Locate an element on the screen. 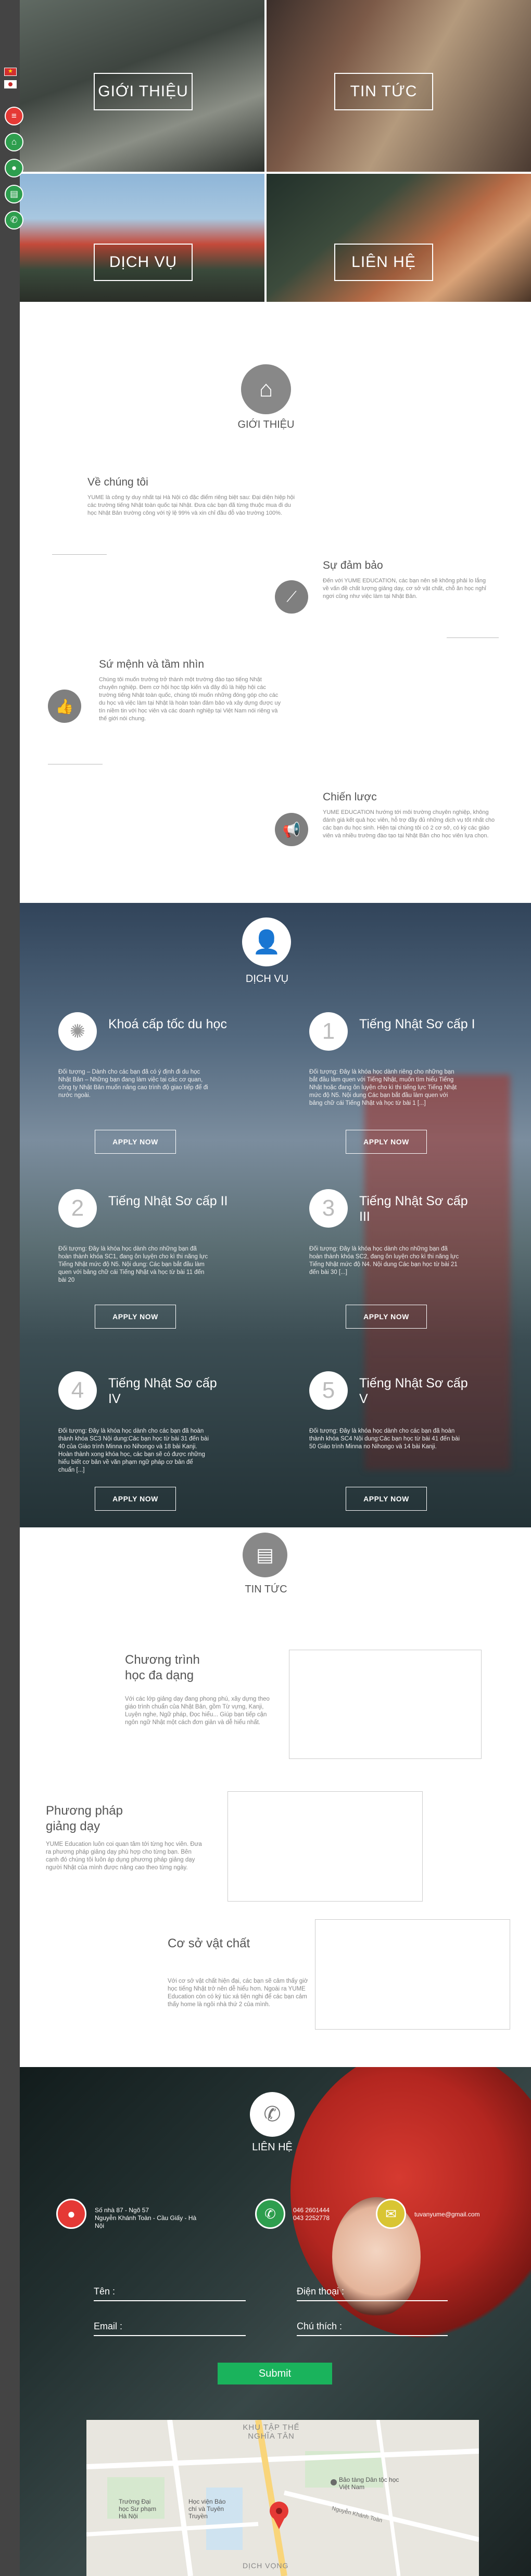 The height and width of the screenshot is (2576, 531). service-name: Tiếng Nhật Sơ cấp III is located at coordinates (414, 1209).